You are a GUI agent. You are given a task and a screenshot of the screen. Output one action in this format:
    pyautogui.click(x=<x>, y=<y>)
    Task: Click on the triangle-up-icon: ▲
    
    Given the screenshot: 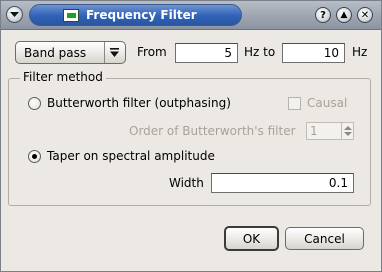 What is the action you would take?
    pyautogui.click(x=344, y=15)
    